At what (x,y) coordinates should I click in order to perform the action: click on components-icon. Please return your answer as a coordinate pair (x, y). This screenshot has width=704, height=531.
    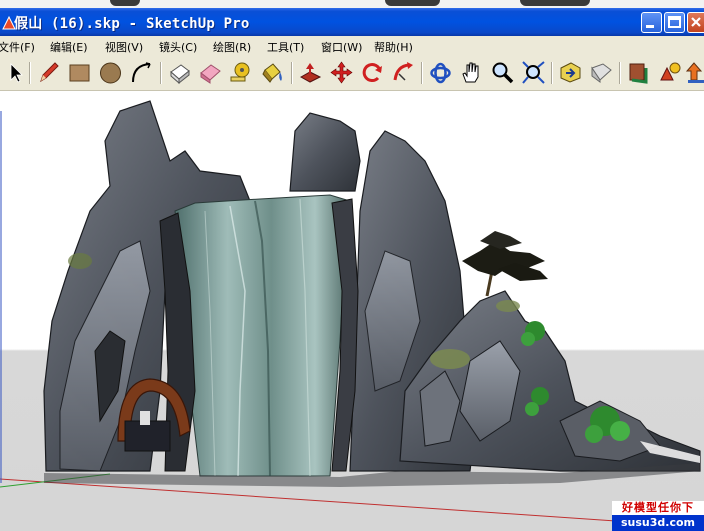
    Looking at the image, I should click on (670, 71).